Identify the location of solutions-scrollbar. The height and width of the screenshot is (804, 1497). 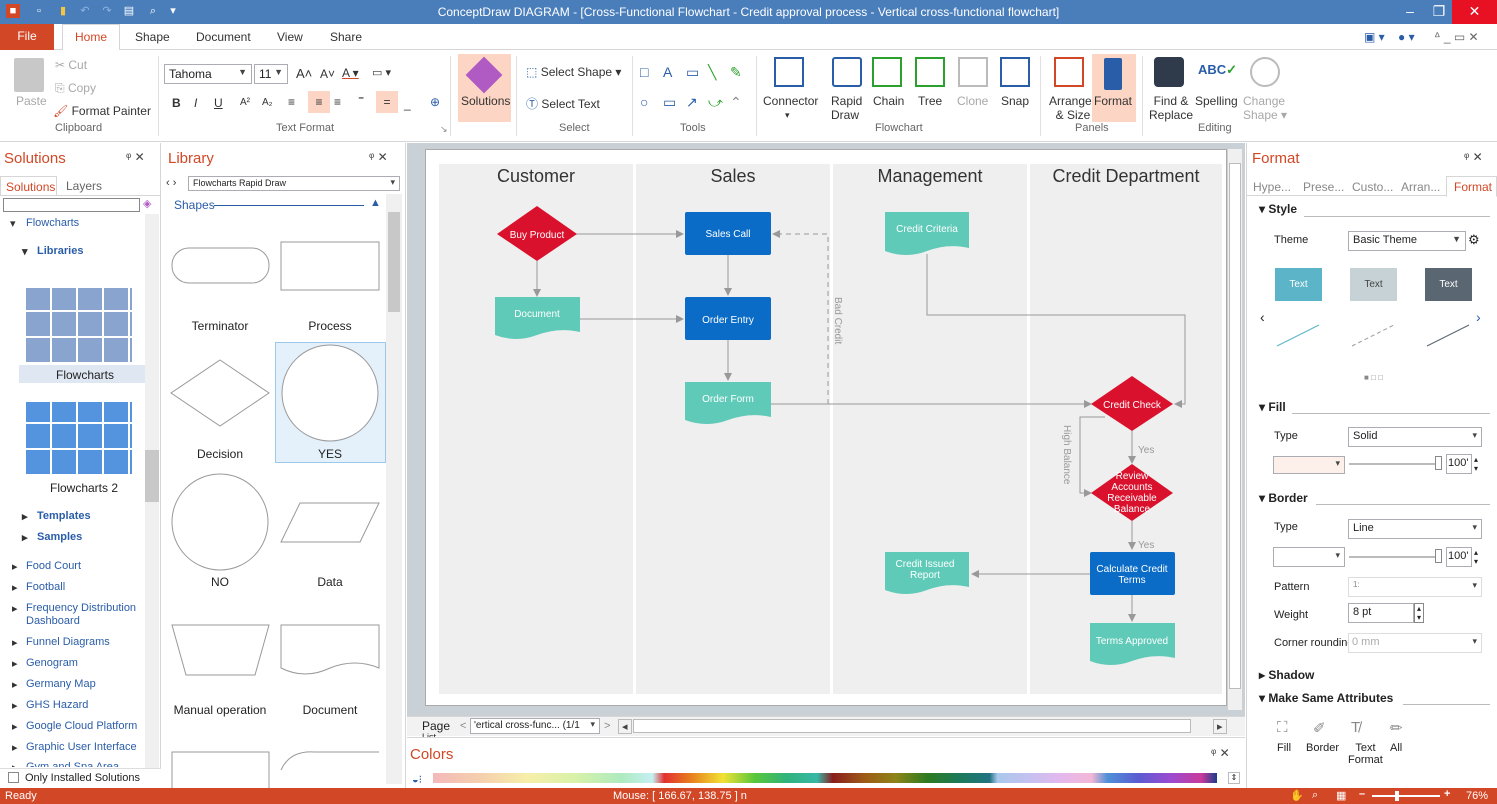
(152, 492).